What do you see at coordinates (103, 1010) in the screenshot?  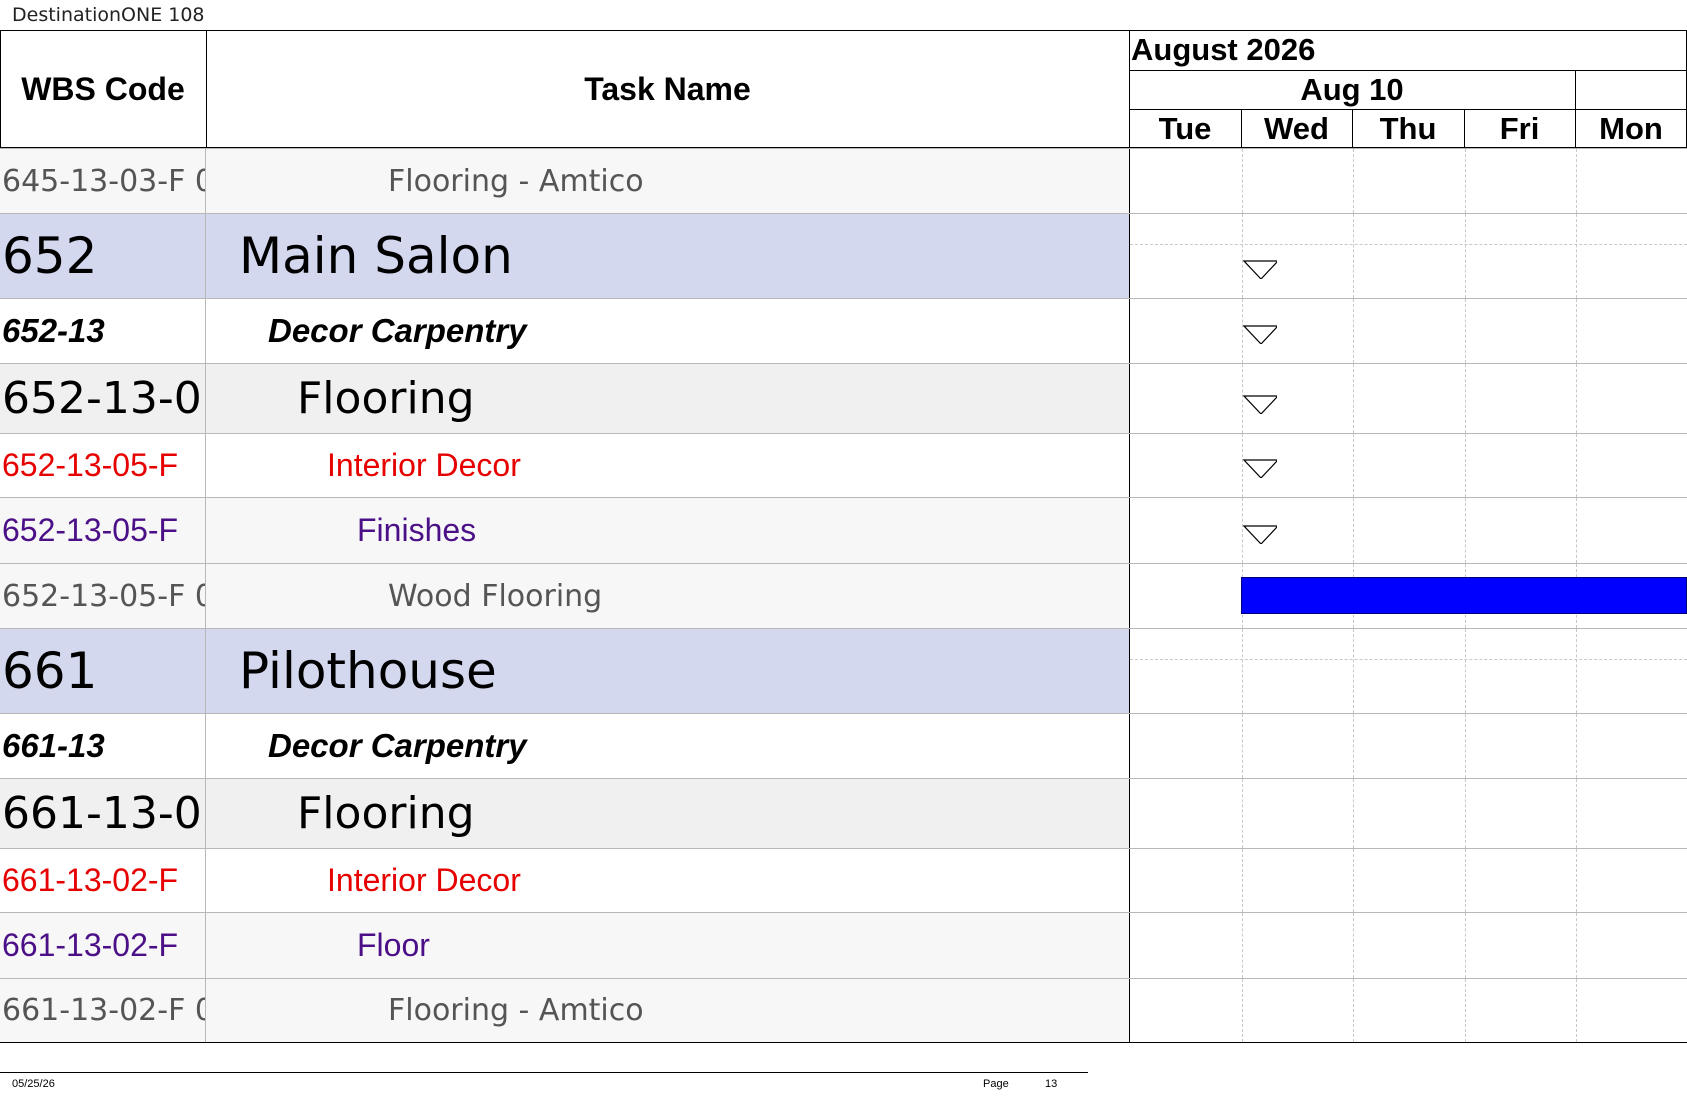 I see `wbs-code-cell: 661-13-02-F 01` at bounding box center [103, 1010].